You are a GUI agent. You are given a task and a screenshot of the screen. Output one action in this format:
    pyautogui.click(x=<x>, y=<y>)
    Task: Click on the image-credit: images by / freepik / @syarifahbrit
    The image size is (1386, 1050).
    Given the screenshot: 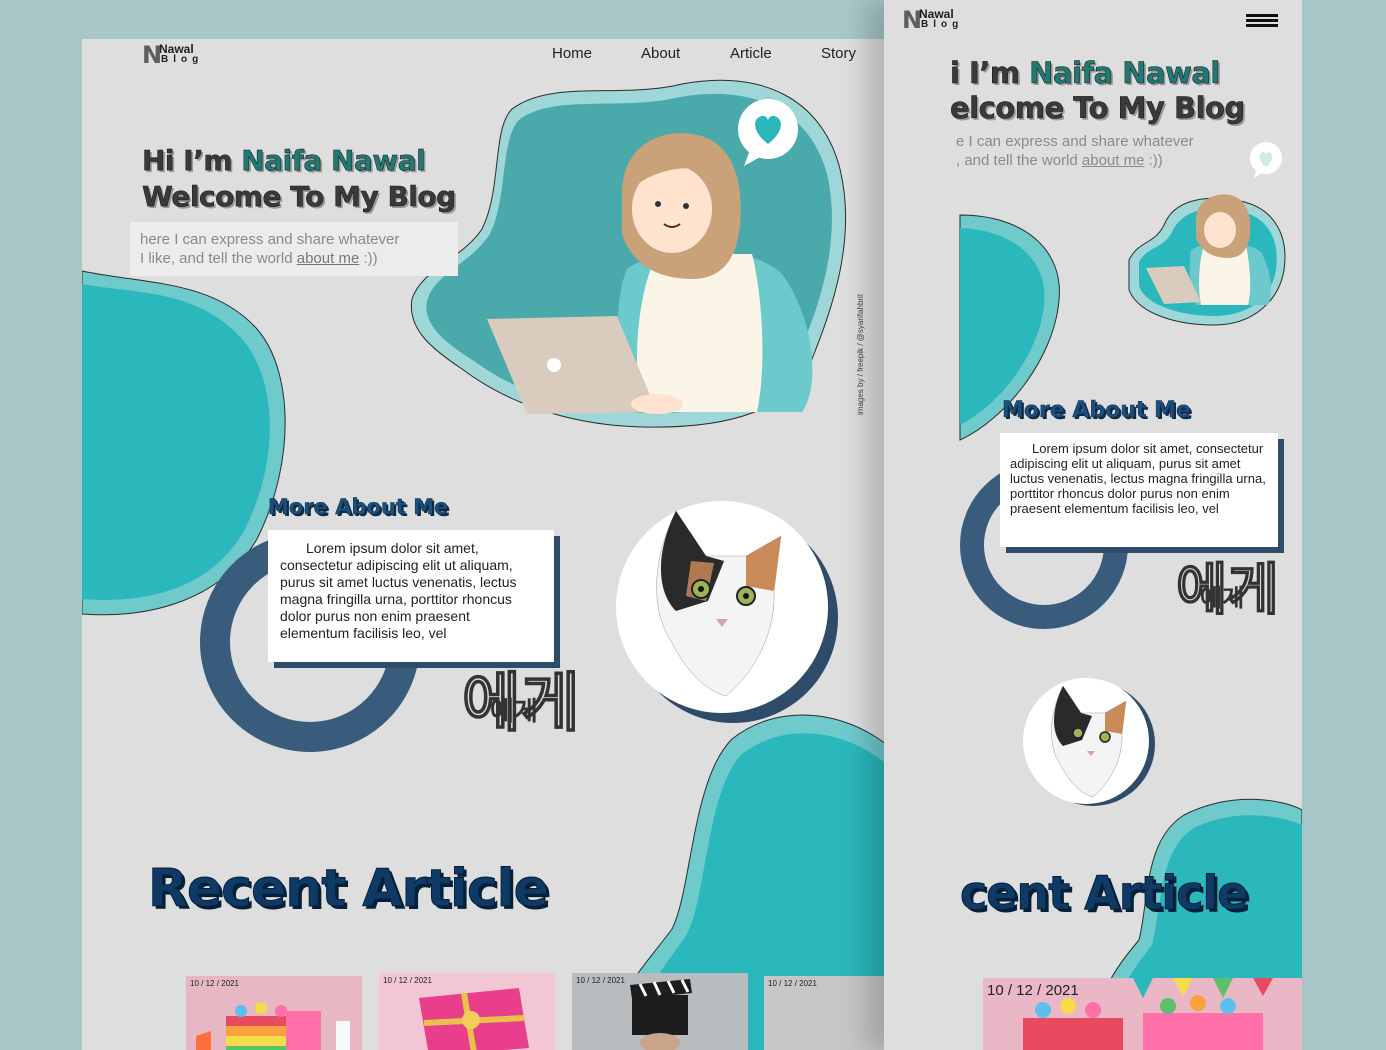 What is the action you would take?
    pyautogui.click(x=860, y=354)
    